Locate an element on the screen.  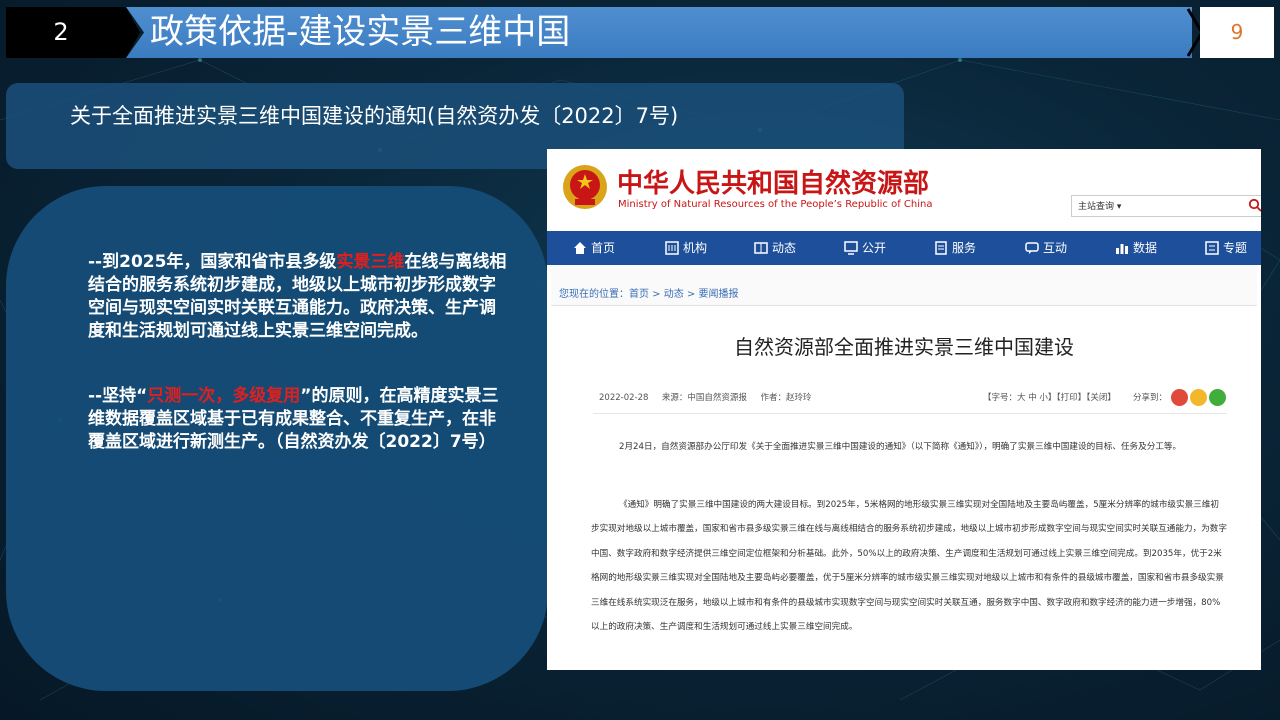
service-icon is located at coordinates (941, 248).